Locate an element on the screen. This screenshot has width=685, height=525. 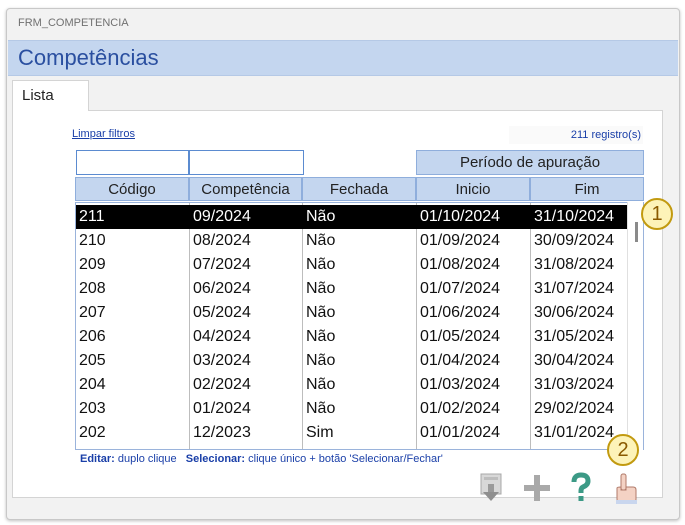
cell-inicio: 01/09/2024 is located at coordinates (460, 240).